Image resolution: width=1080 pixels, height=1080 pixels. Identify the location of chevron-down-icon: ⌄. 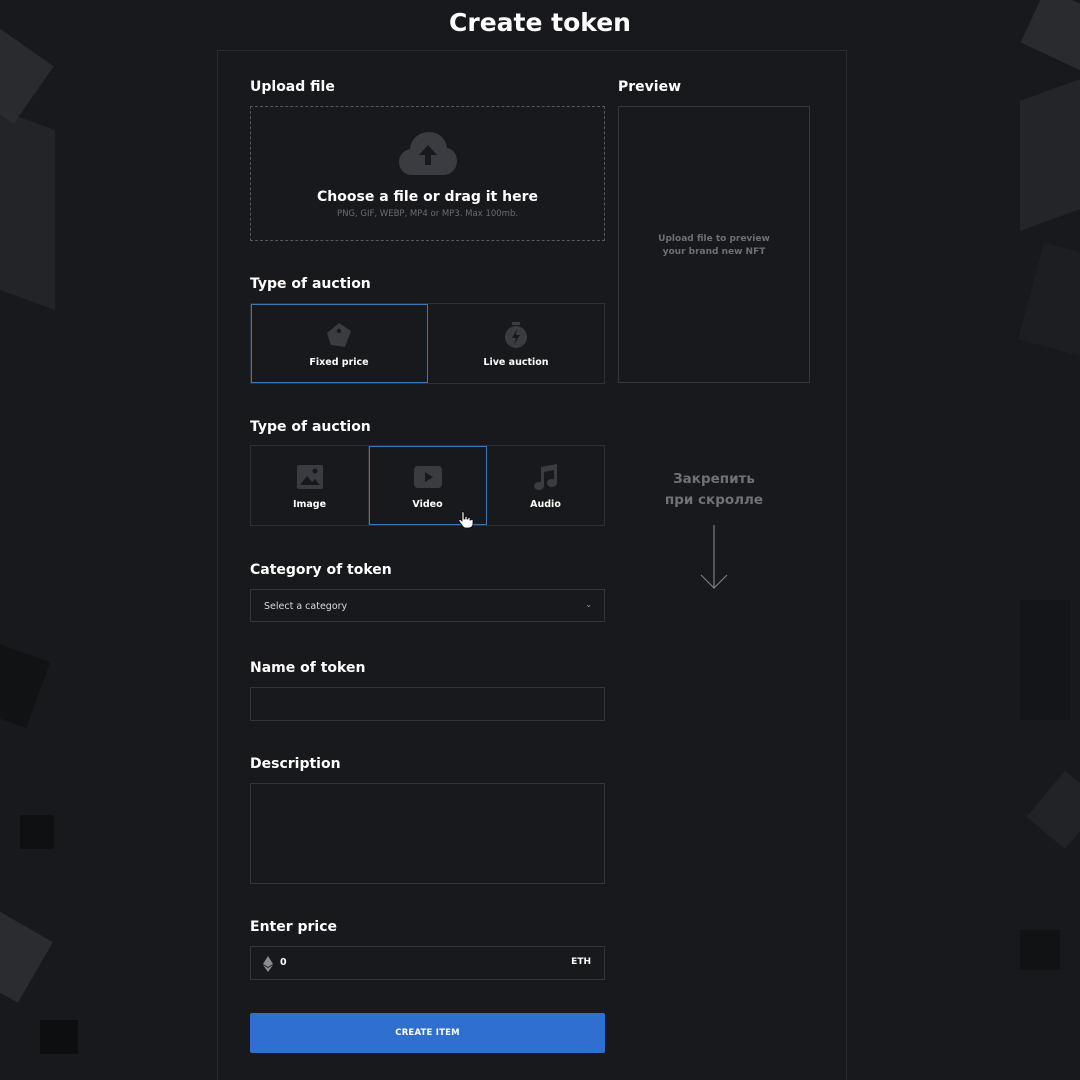
(588, 604).